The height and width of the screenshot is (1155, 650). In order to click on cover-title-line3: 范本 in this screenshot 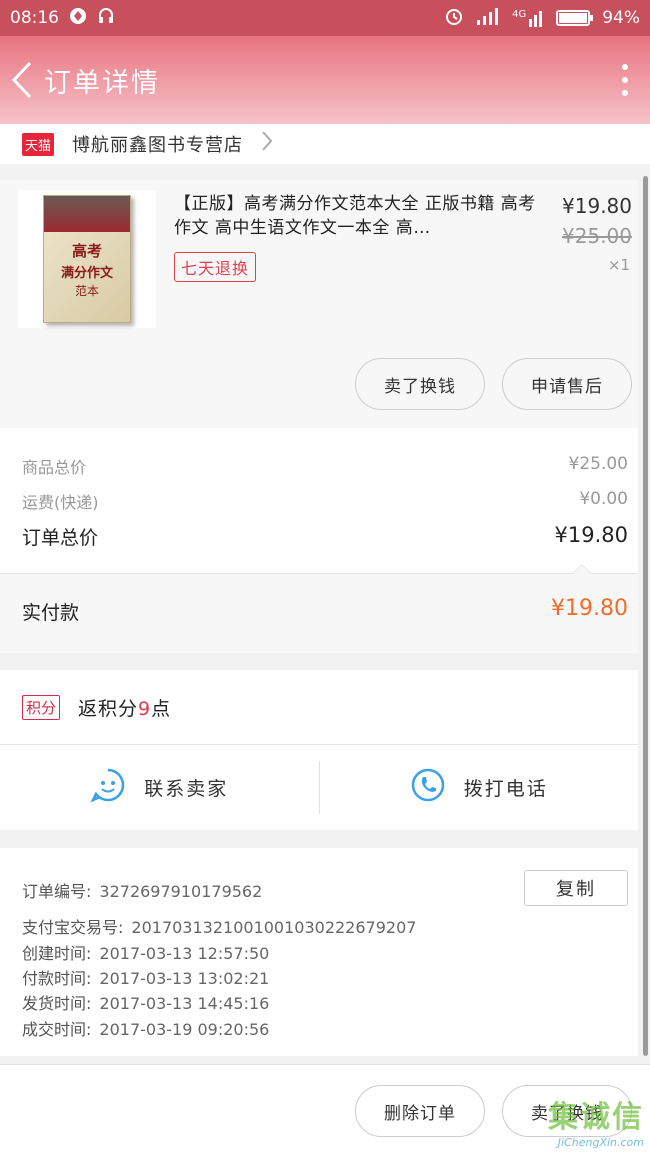, I will do `click(86, 291)`.